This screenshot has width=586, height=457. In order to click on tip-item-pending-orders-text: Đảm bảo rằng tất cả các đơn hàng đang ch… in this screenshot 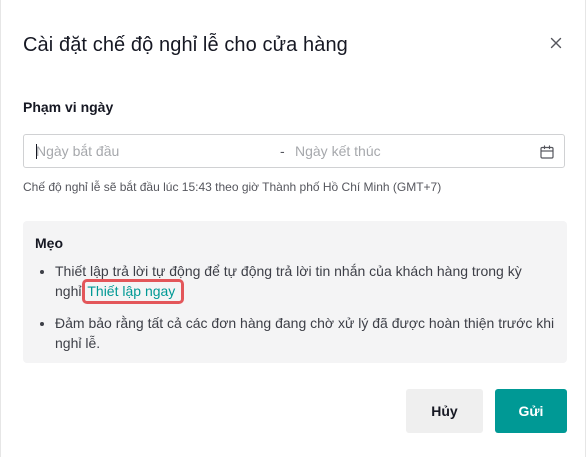, I will do `click(305, 333)`.